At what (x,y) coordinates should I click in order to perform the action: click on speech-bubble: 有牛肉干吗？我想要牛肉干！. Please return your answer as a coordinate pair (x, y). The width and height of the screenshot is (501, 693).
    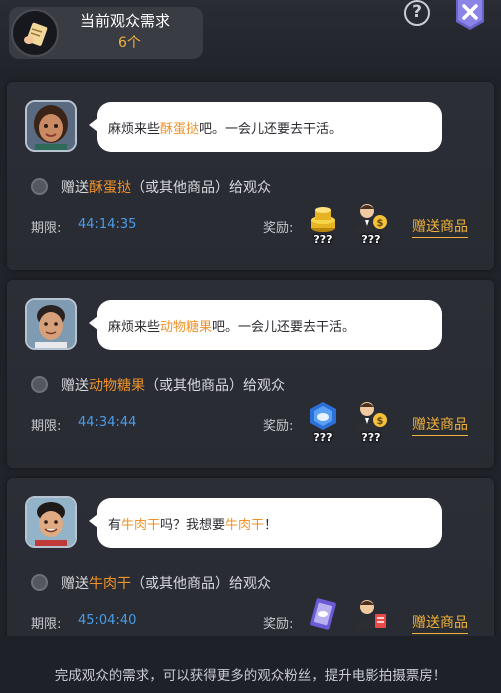
    Looking at the image, I should click on (265, 523).